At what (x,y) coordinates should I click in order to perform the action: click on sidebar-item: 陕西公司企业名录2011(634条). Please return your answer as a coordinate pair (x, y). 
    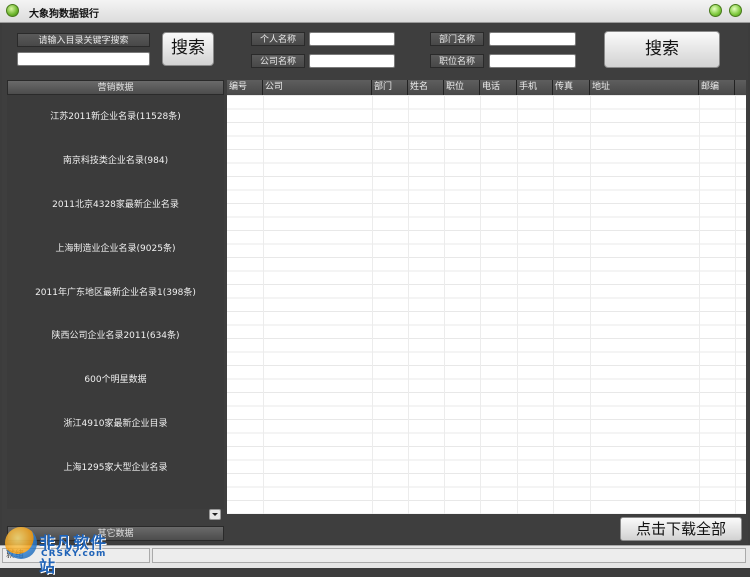
    Looking at the image, I should click on (115, 337).